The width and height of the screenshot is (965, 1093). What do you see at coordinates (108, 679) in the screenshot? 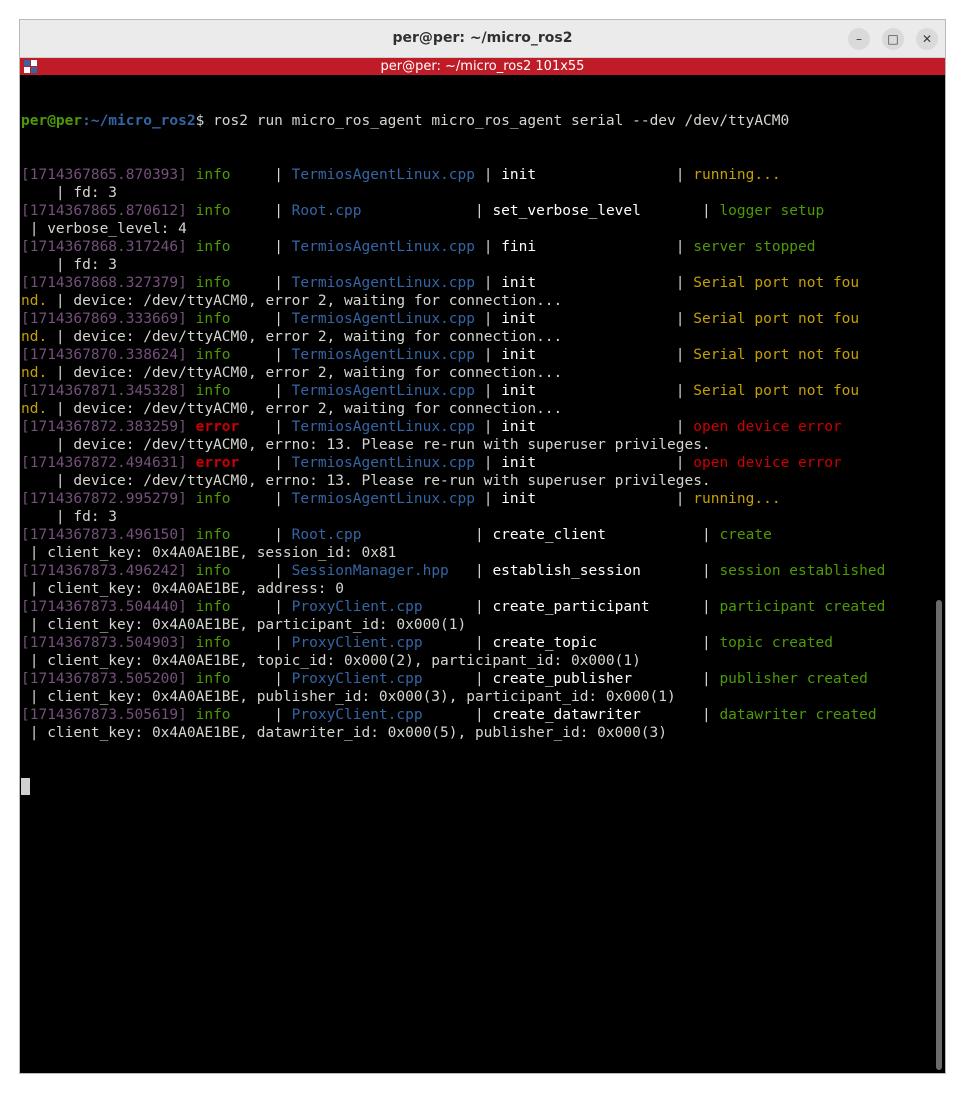
I see `log-timestamp: [1714367873.505200]` at bounding box center [108, 679].